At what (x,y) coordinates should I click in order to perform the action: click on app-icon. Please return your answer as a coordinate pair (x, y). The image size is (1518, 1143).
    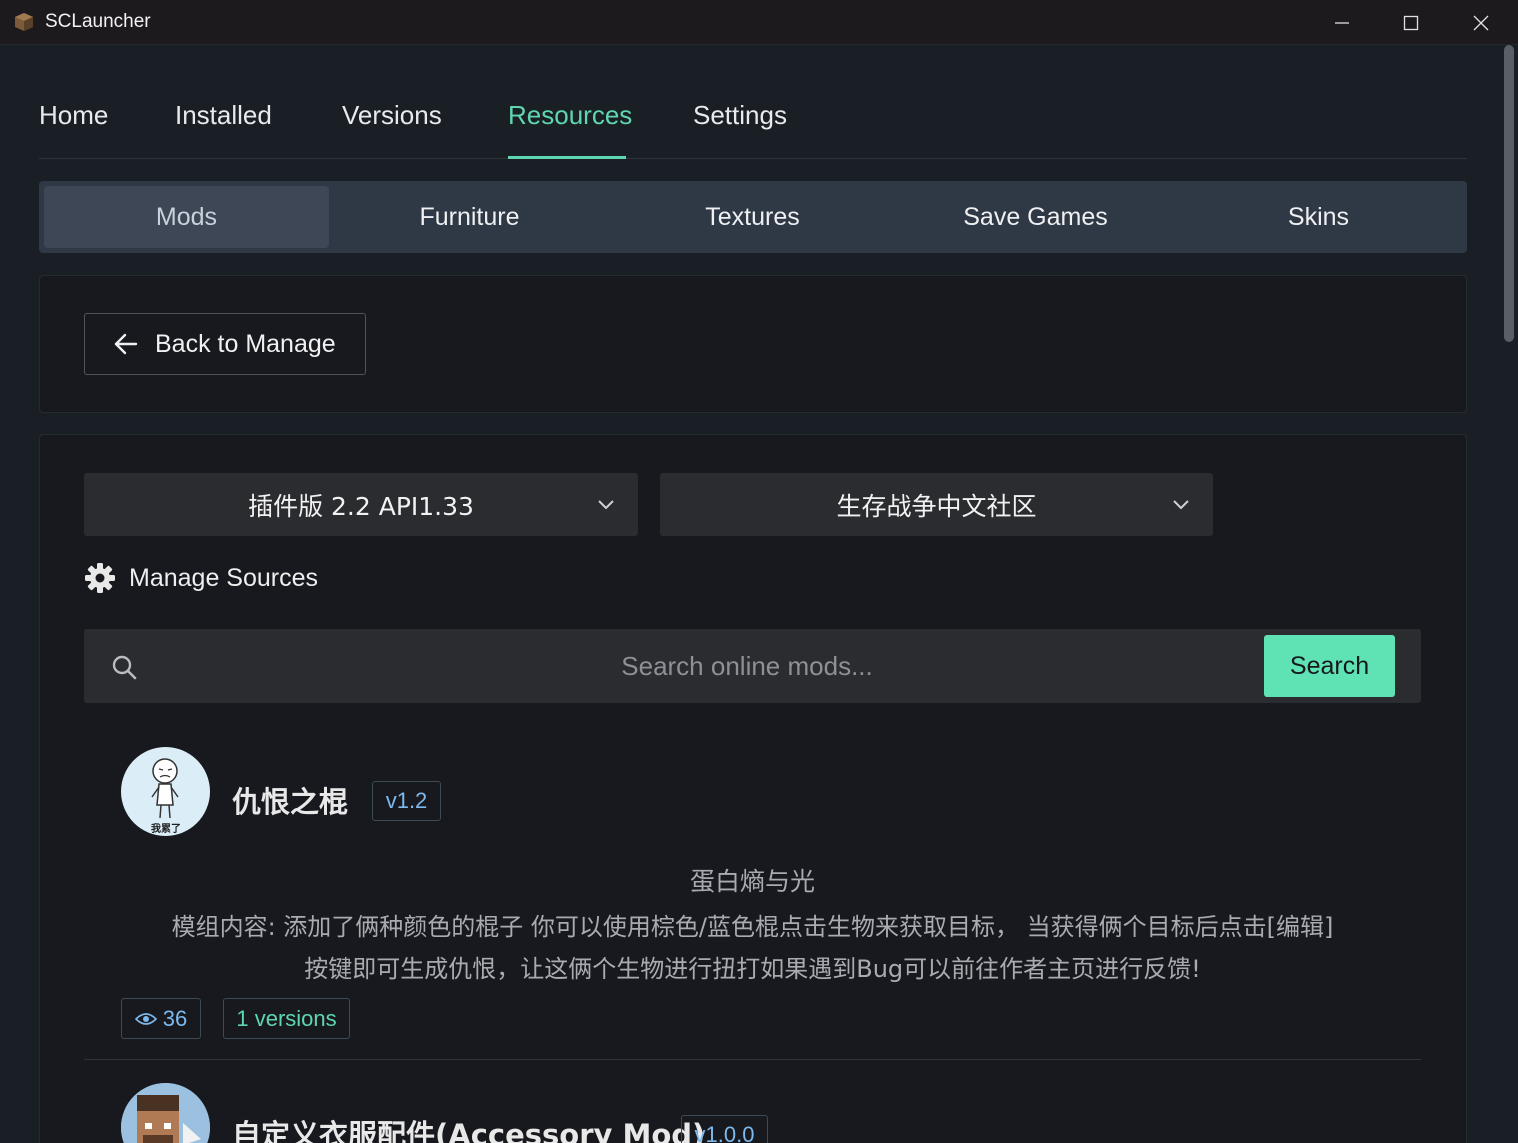
    Looking at the image, I should click on (24, 22).